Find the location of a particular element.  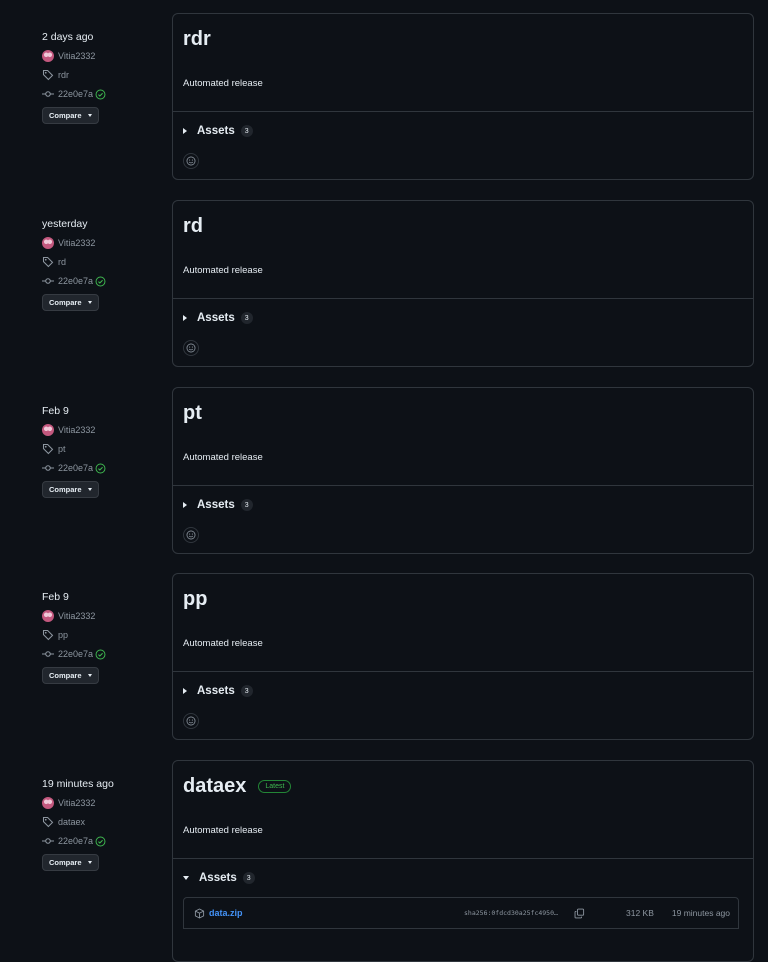

tag-link: rdr is located at coordinates (102, 75).